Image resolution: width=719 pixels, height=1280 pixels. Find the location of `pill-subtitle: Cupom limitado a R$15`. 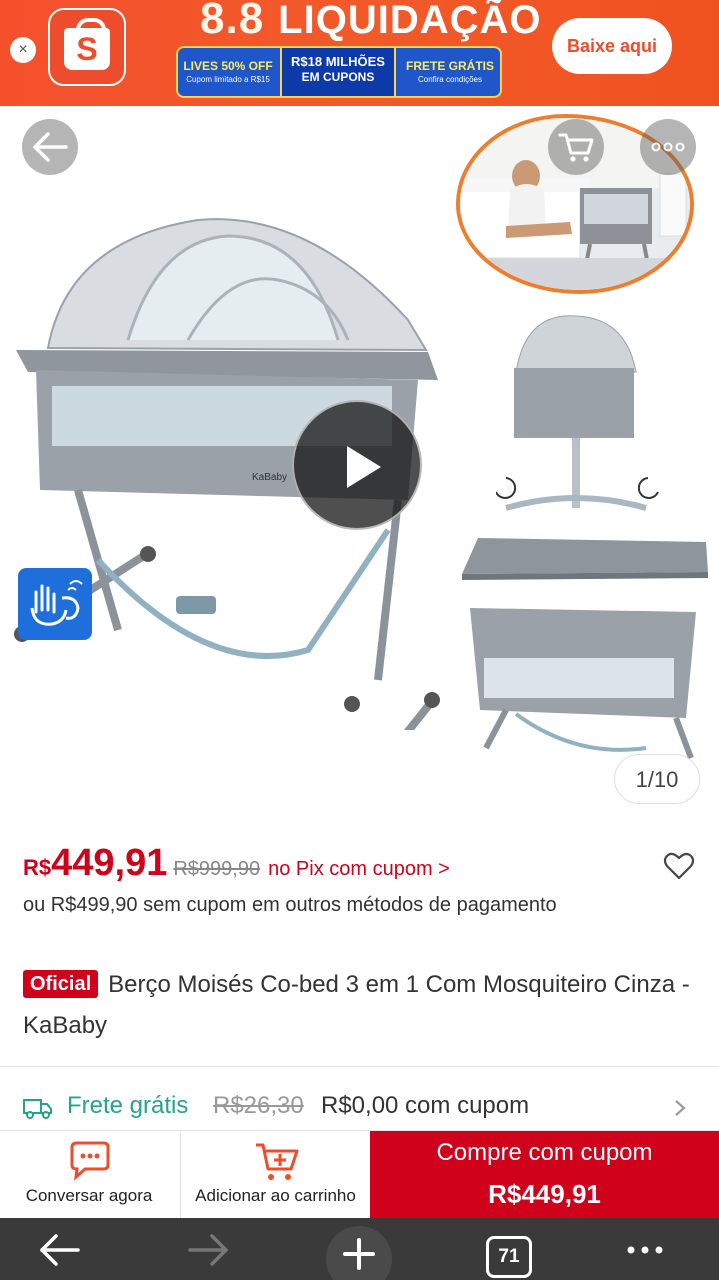

pill-subtitle: Cupom limitado a R$15 is located at coordinates (228, 79).